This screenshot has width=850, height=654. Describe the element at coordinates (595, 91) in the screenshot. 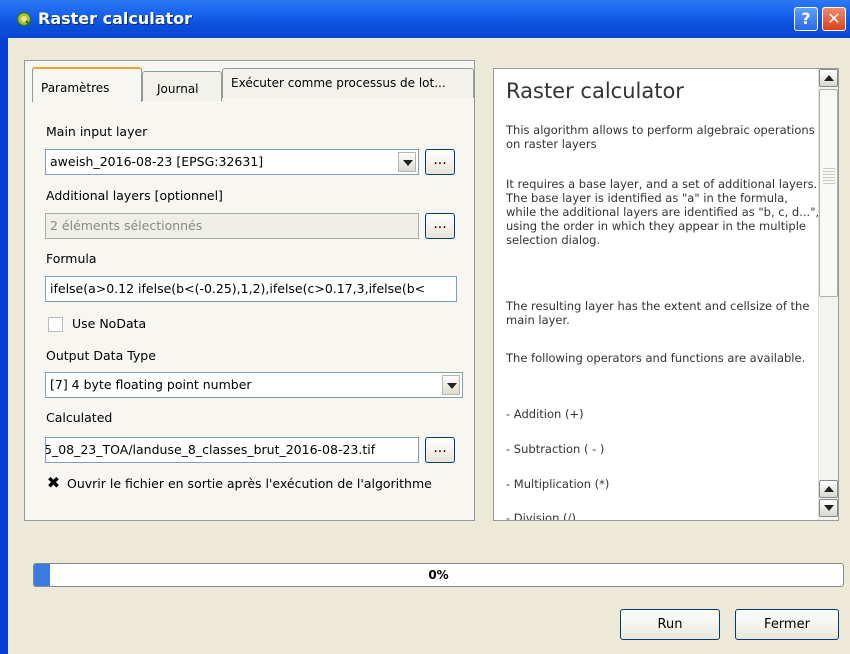

I see `help-title: Raster calculator` at that location.